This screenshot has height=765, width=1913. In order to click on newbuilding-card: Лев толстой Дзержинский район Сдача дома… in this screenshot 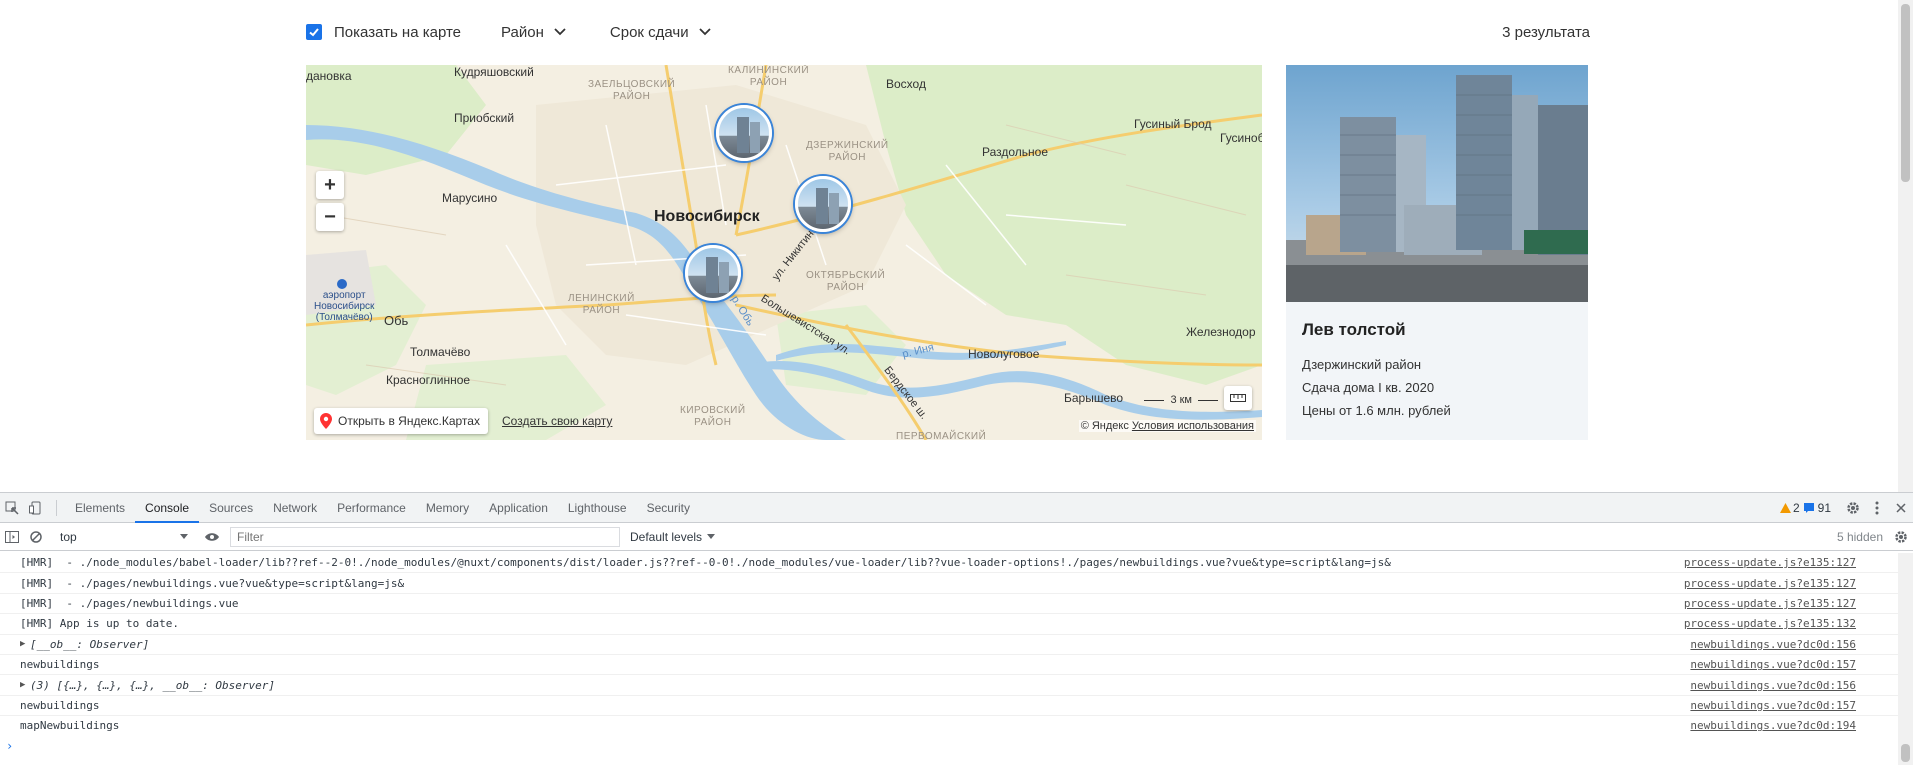, I will do `click(1437, 252)`.